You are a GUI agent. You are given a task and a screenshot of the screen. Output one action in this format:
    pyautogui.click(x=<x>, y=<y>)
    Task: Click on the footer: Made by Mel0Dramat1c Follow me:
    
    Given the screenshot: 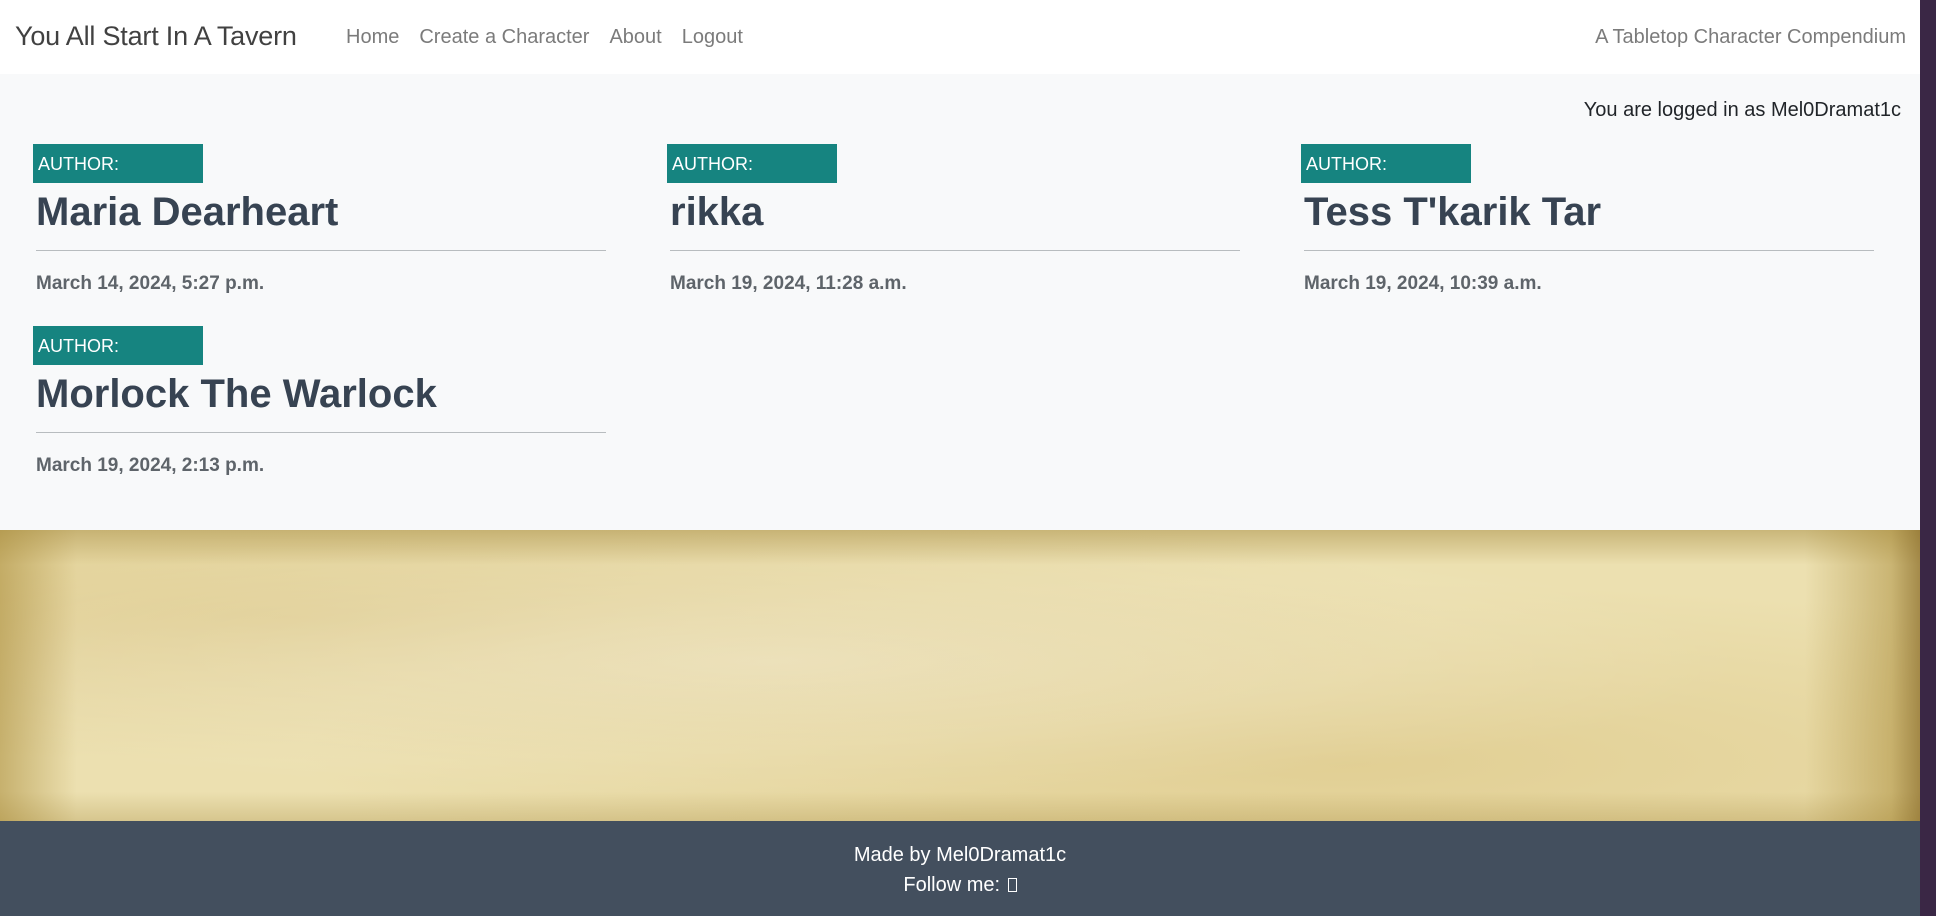 What is the action you would take?
    pyautogui.click(x=960, y=868)
    